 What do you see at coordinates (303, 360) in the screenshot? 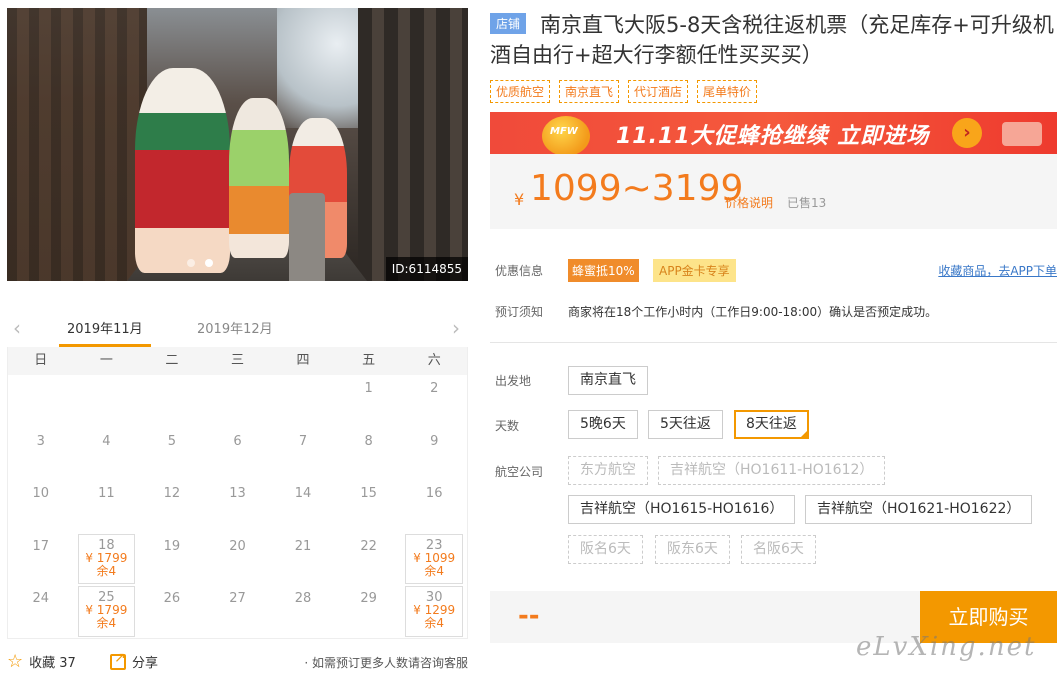
I see `weekday-label: 四` at bounding box center [303, 360].